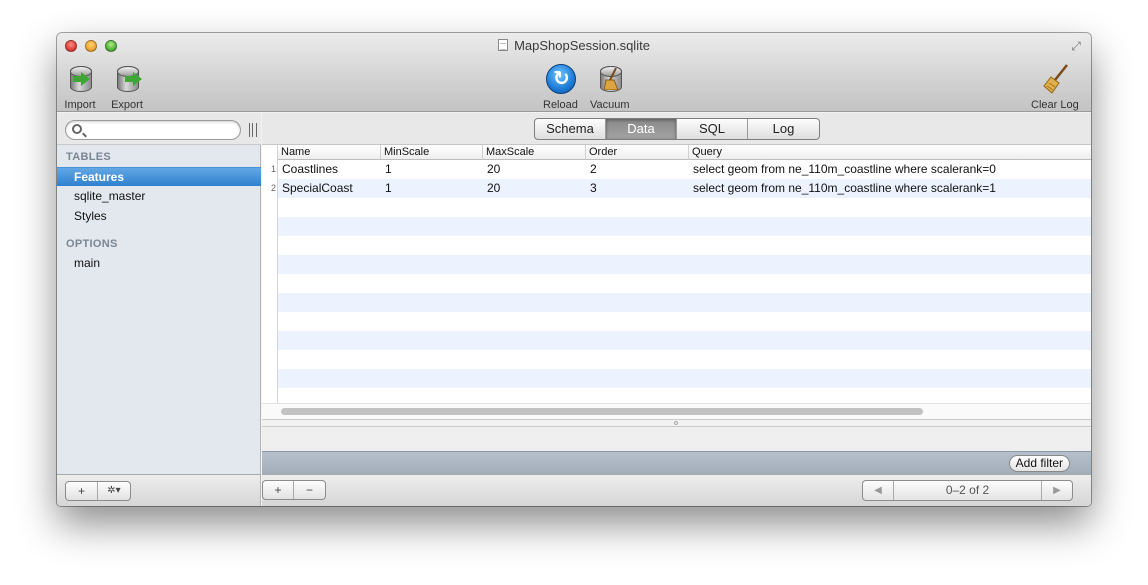 Image resolution: width=1148 pixels, height=585 pixels. I want to click on row-number: 2, so click(273, 188).